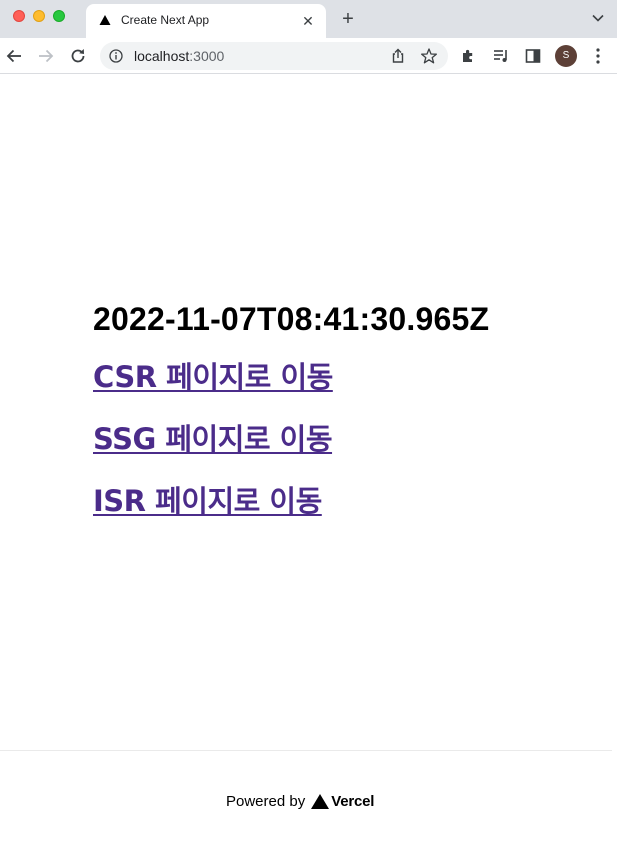 This screenshot has width=617, height=845. What do you see at coordinates (39, 16) in the screenshot?
I see `window-minimize-button` at bounding box center [39, 16].